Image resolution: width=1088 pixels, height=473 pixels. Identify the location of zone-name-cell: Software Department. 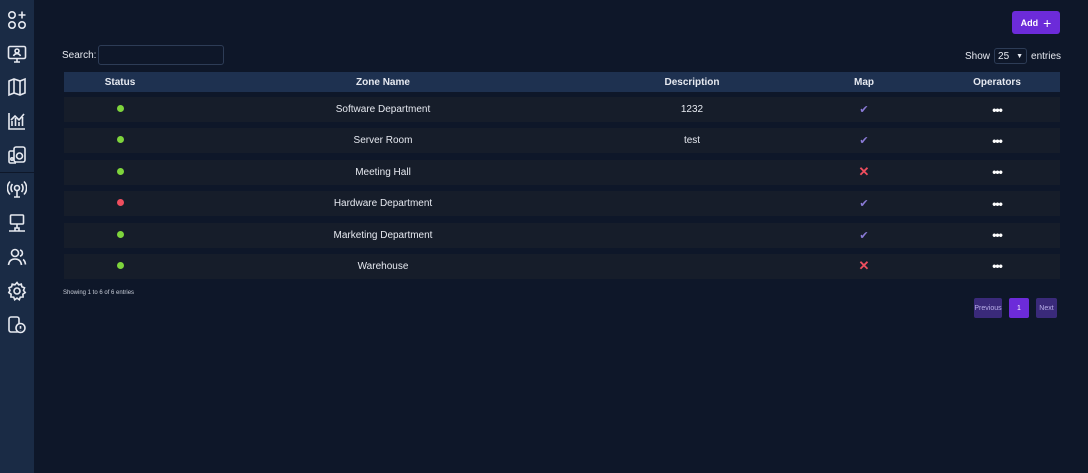
(383, 109).